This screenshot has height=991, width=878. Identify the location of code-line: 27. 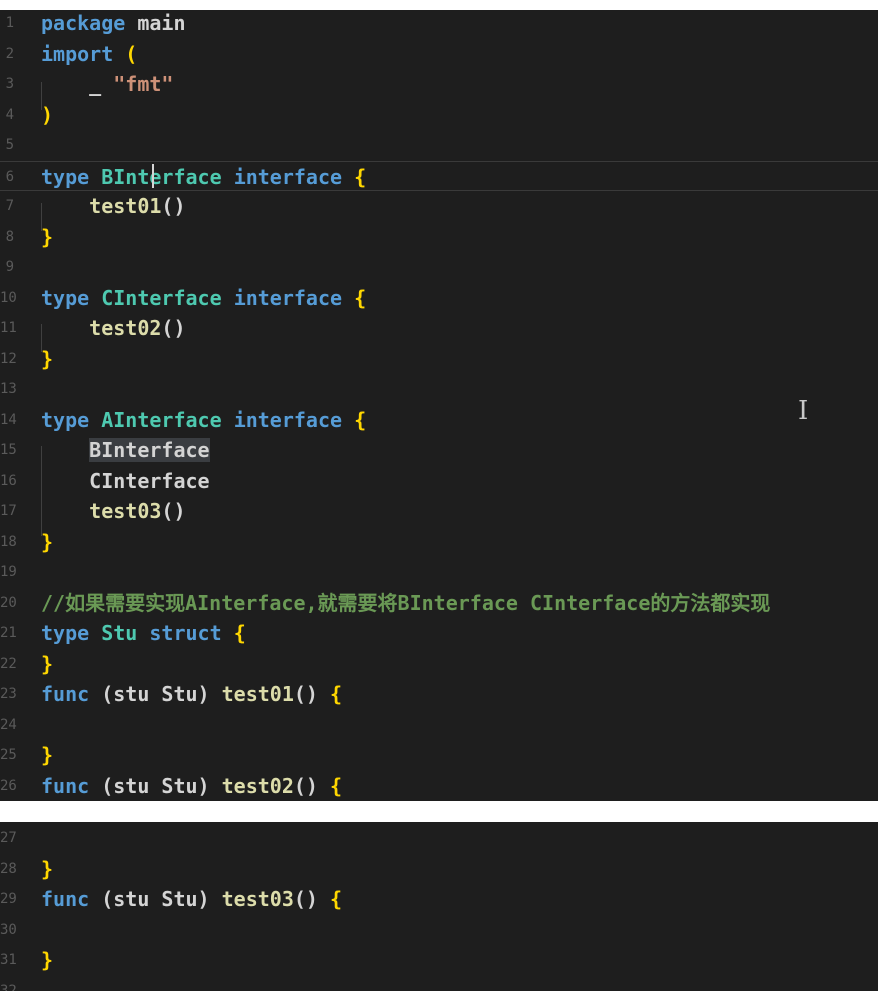
(439, 838).